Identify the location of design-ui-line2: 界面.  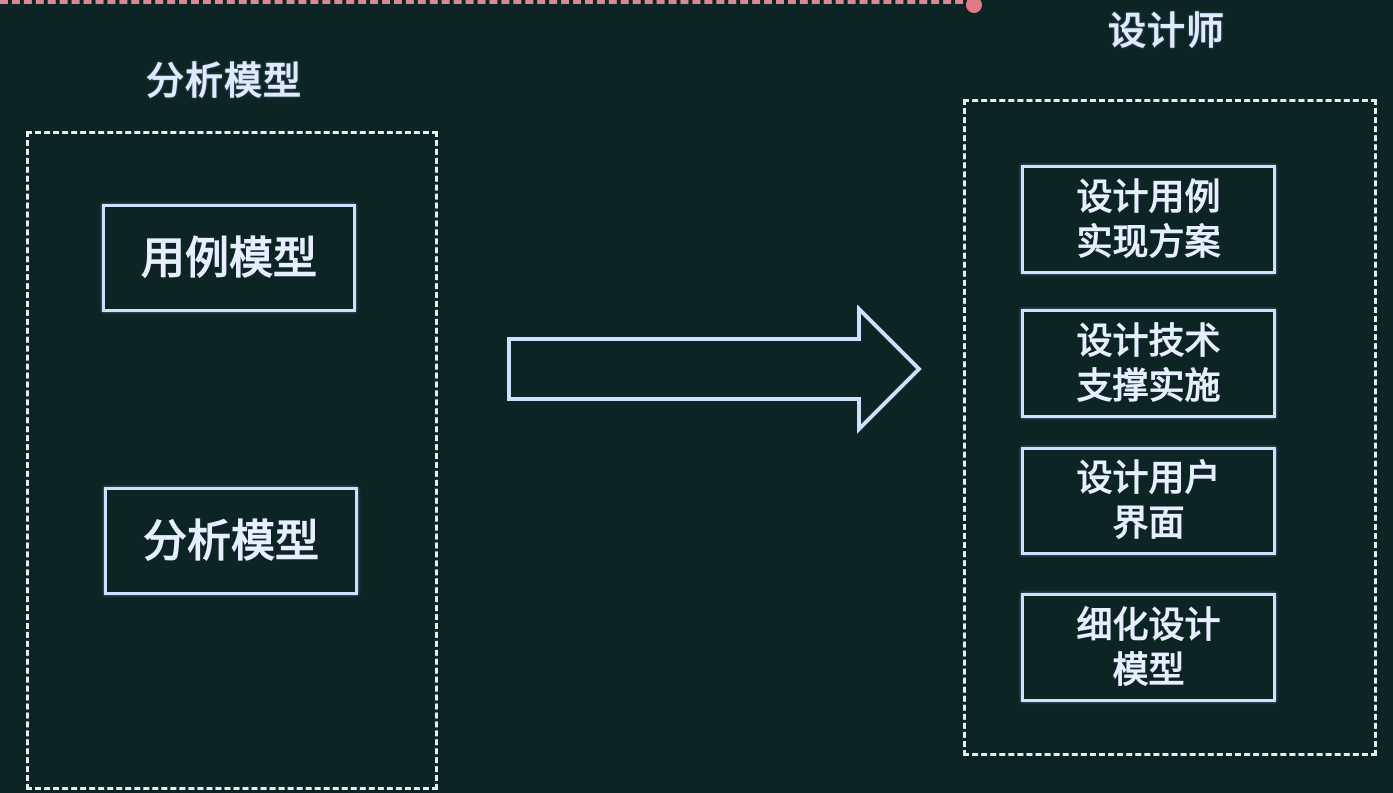
(1148, 523).